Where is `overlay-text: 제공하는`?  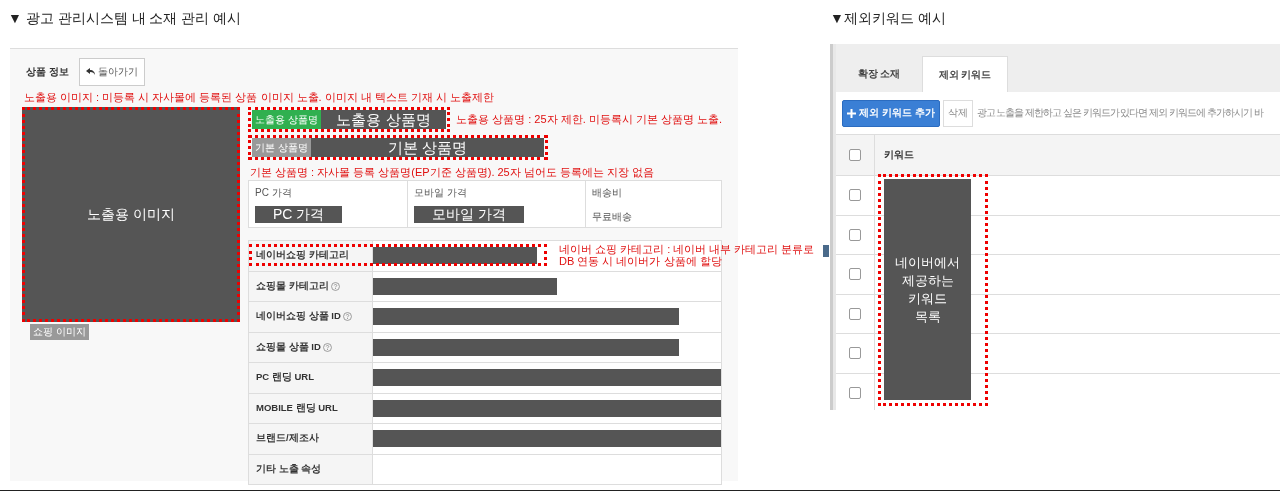 overlay-text: 제공하는 is located at coordinates (927, 280).